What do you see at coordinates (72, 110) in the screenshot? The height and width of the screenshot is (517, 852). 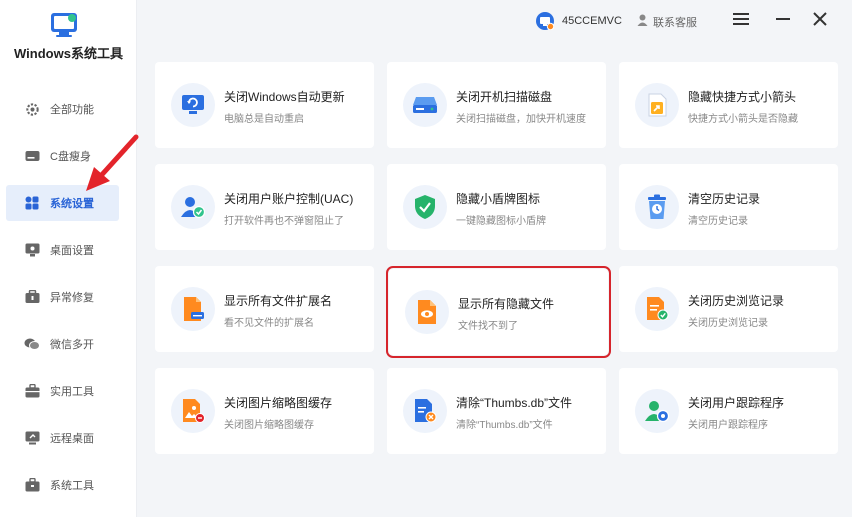 I see `sidebar-item-label: 全部功能` at bounding box center [72, 110].